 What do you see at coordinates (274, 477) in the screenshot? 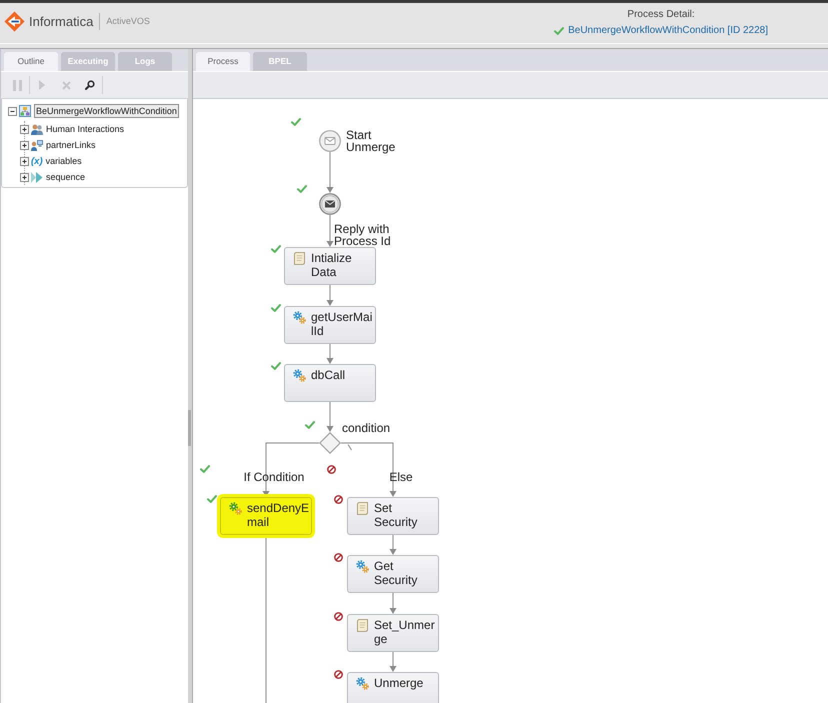
I see `branch-label: If Condition` at bounding box center [274, 477].